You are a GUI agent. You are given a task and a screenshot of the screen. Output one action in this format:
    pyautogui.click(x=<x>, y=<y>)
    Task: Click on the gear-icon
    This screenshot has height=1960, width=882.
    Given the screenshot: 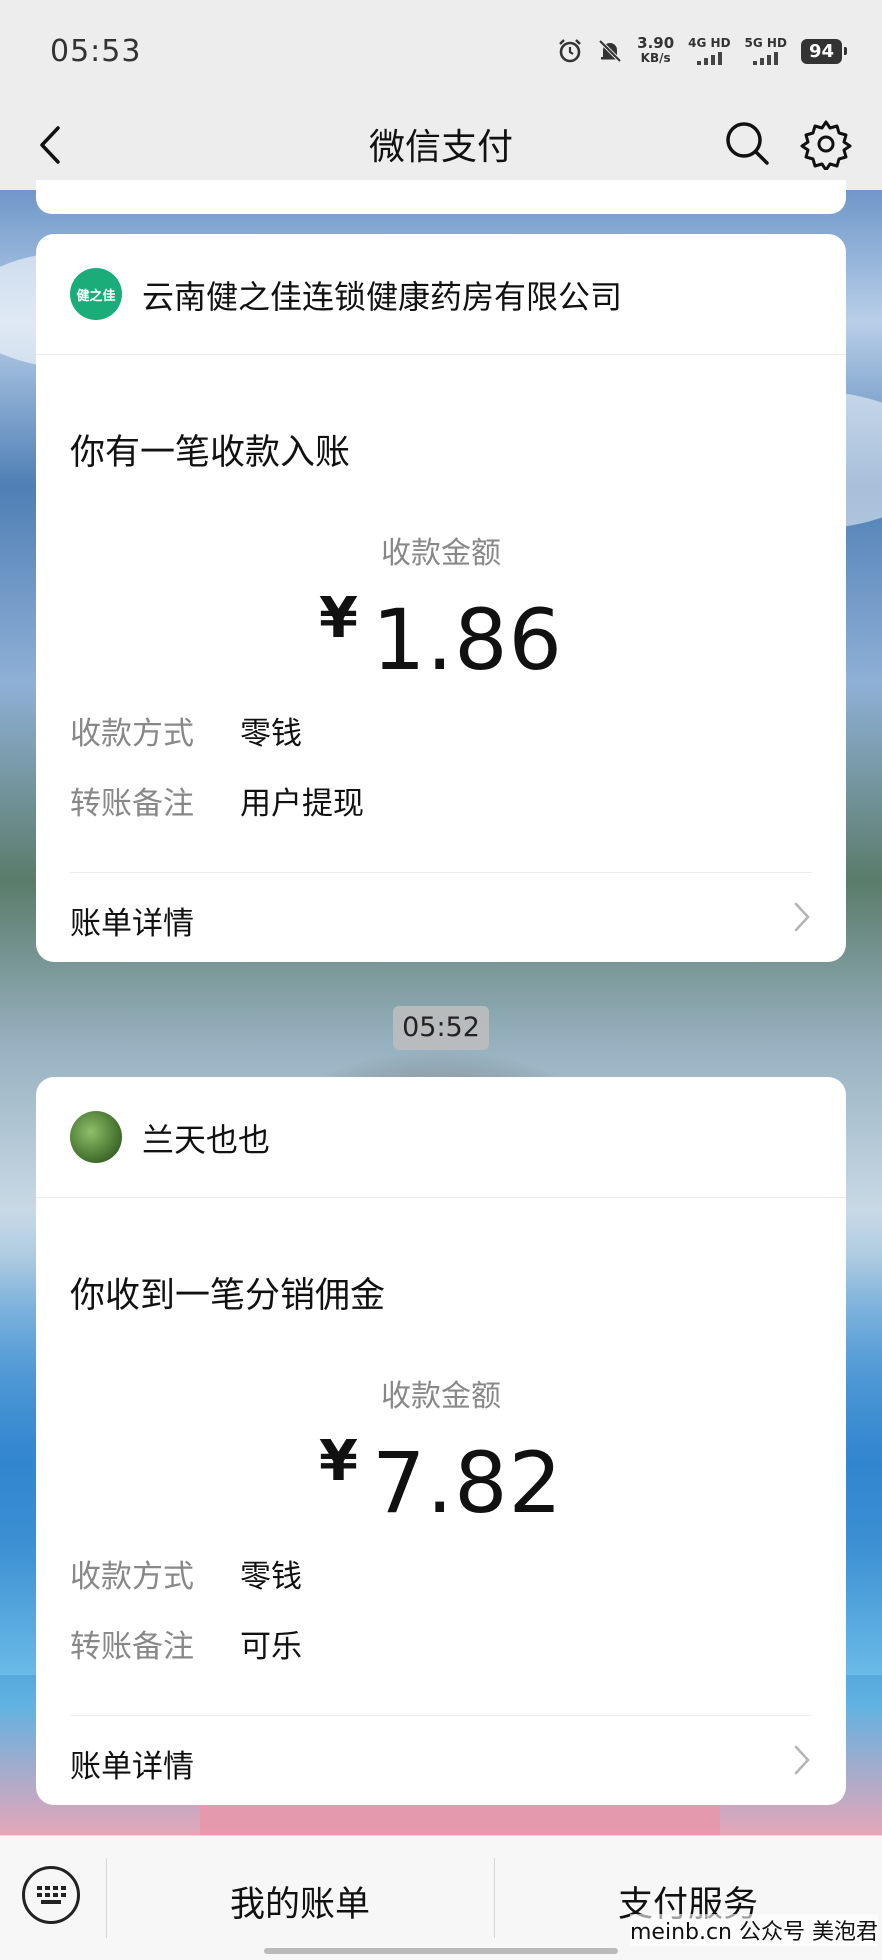 What is the action you would take?
    pyautogui.click(x=826, y=144)
    